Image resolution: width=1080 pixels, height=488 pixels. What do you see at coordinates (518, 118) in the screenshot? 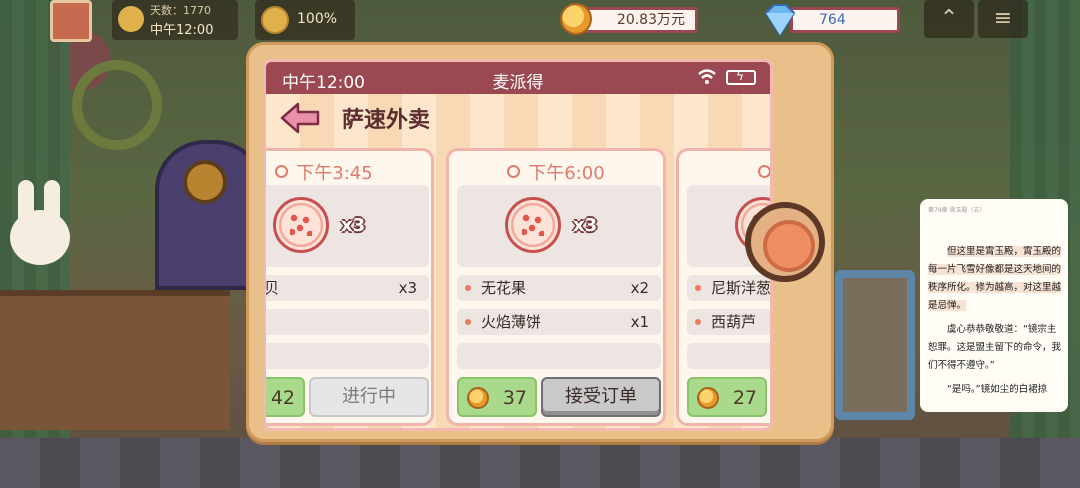
I see `app-header: 萨速外卖` at bounding box center [518, 118].